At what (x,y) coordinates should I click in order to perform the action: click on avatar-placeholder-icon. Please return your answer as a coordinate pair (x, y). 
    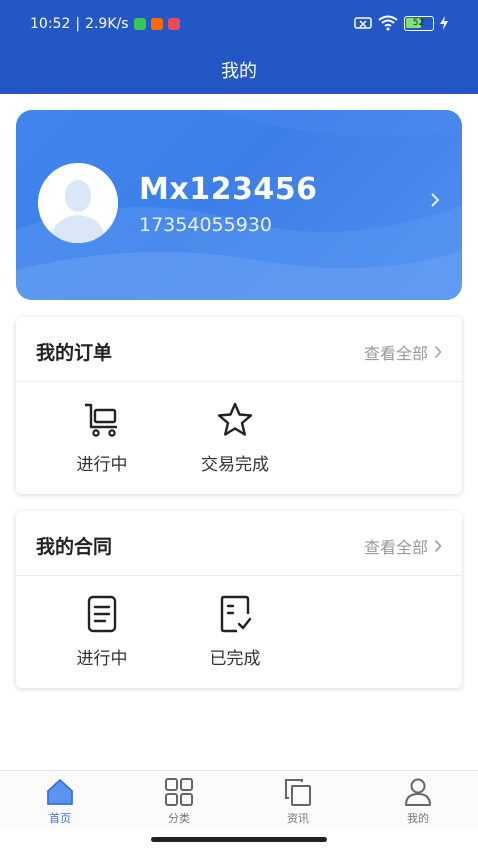
    Looking at the image, I should click on (78, 203).